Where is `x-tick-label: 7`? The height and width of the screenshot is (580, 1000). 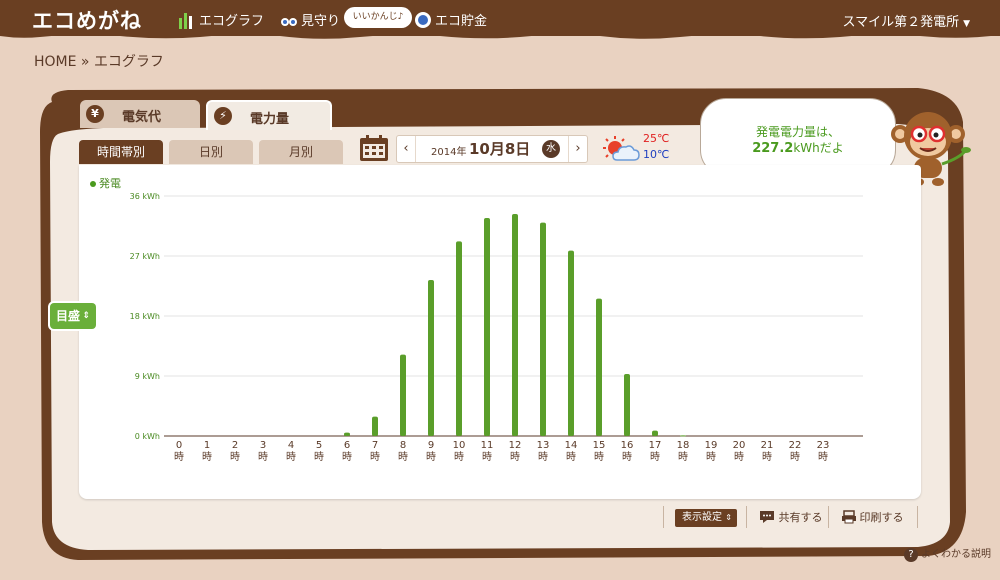
x-tick-label: 7 is located at coordinates (375, 445).